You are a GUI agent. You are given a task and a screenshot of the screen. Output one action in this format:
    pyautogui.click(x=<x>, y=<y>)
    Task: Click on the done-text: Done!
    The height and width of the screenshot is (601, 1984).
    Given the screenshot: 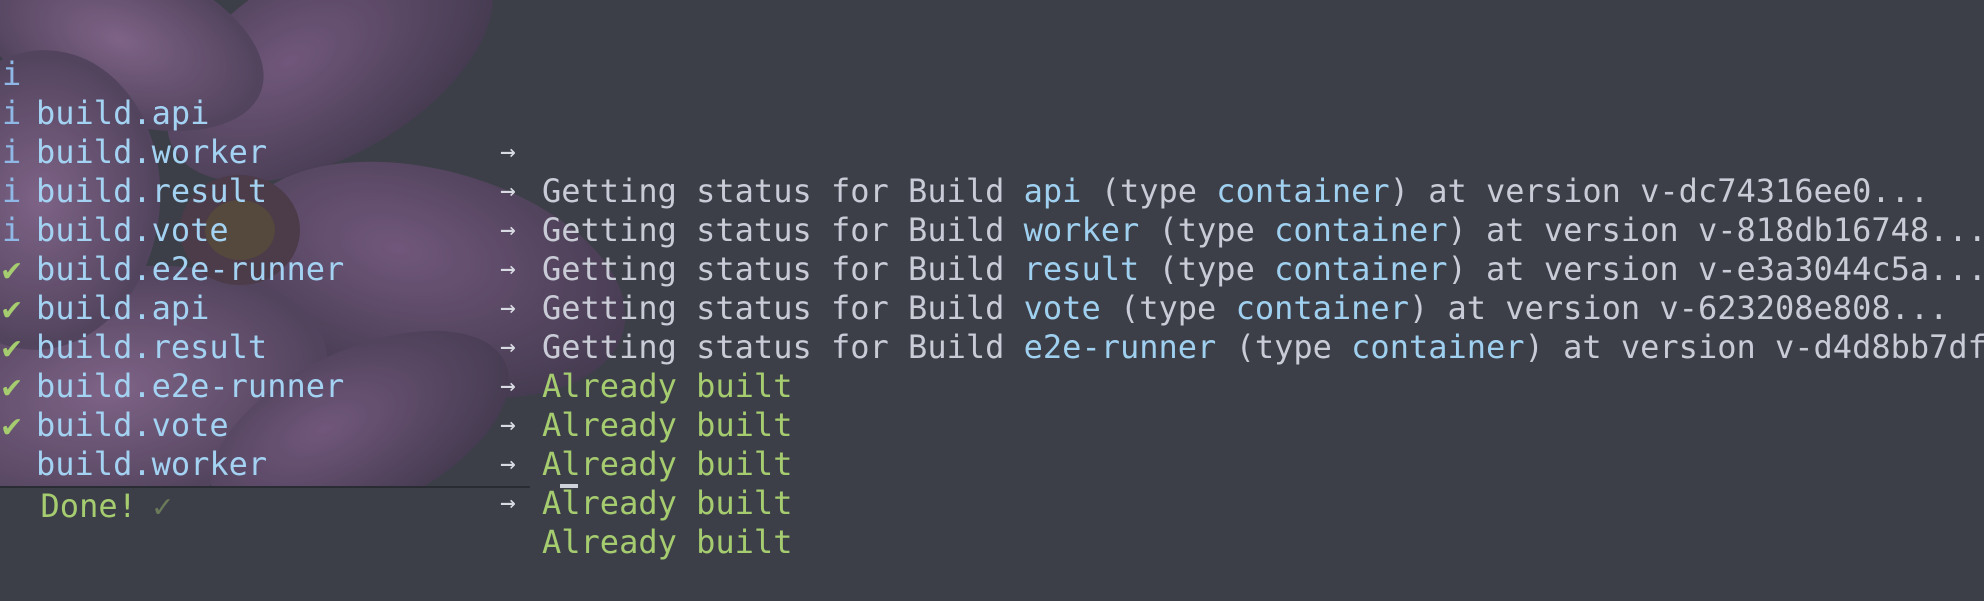 What is the action you would take?
    pyautogui.click(x=88, y=506)
    